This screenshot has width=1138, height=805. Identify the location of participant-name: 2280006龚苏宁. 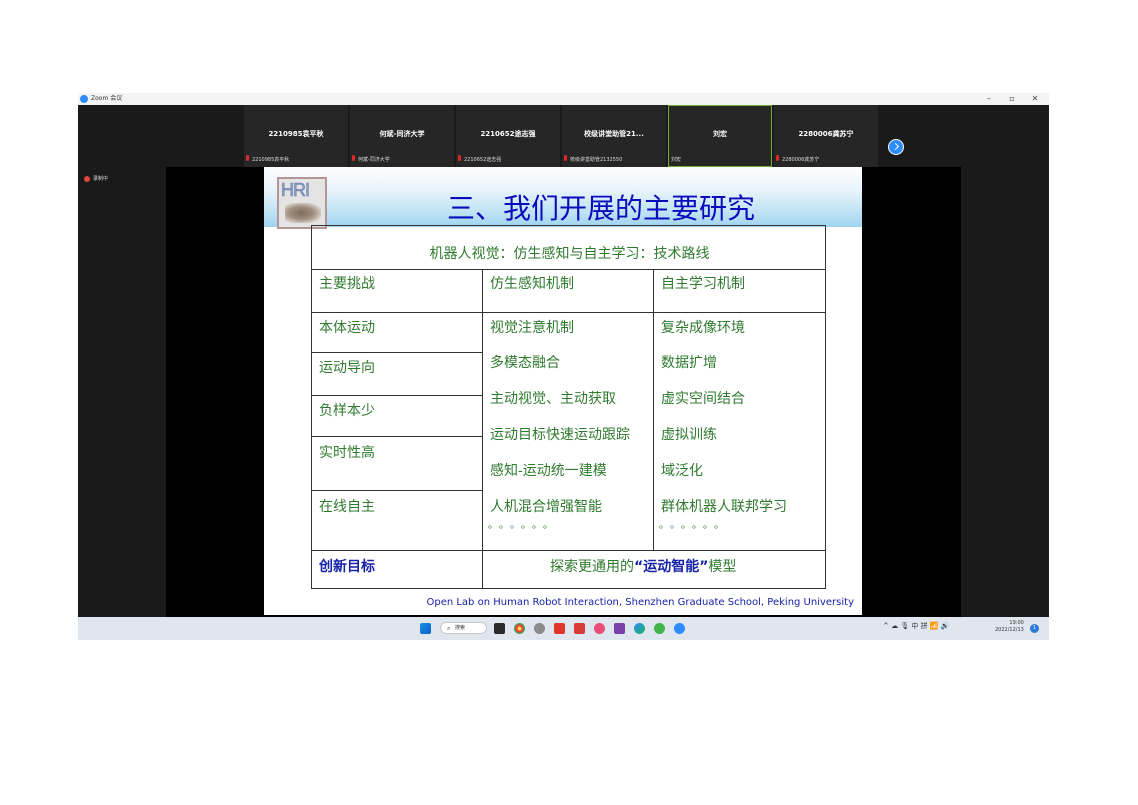
(826, 134).